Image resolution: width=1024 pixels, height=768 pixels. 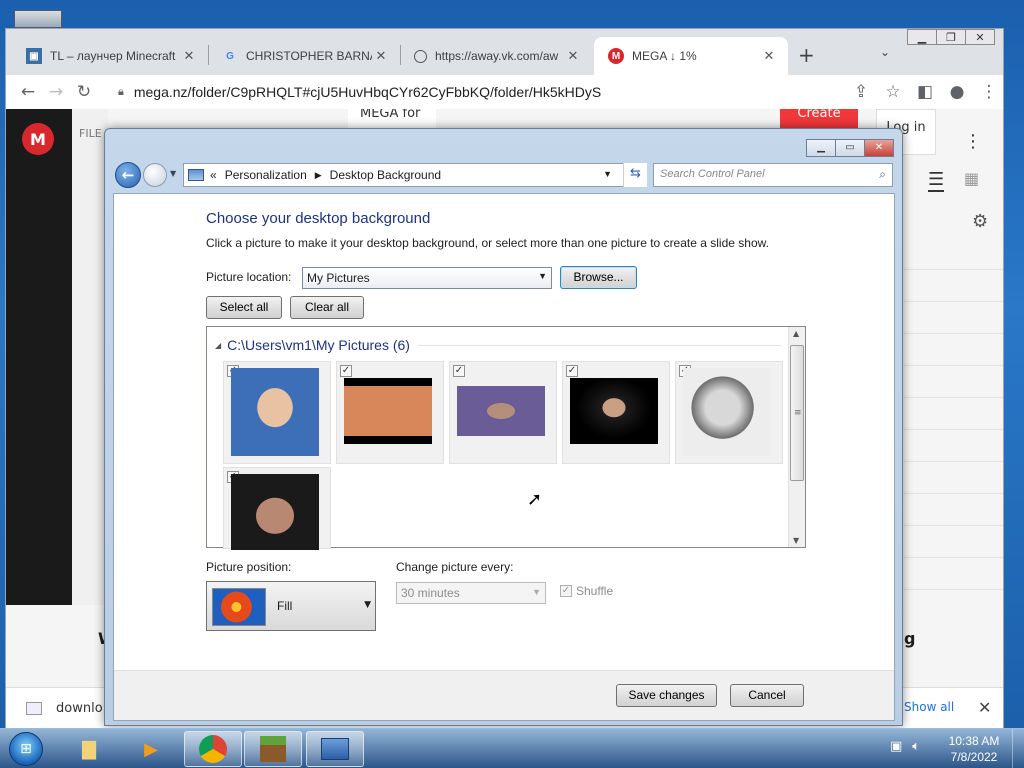 I want to click on picture-thumbnail-2: ✓, so click(x=390, y=412).